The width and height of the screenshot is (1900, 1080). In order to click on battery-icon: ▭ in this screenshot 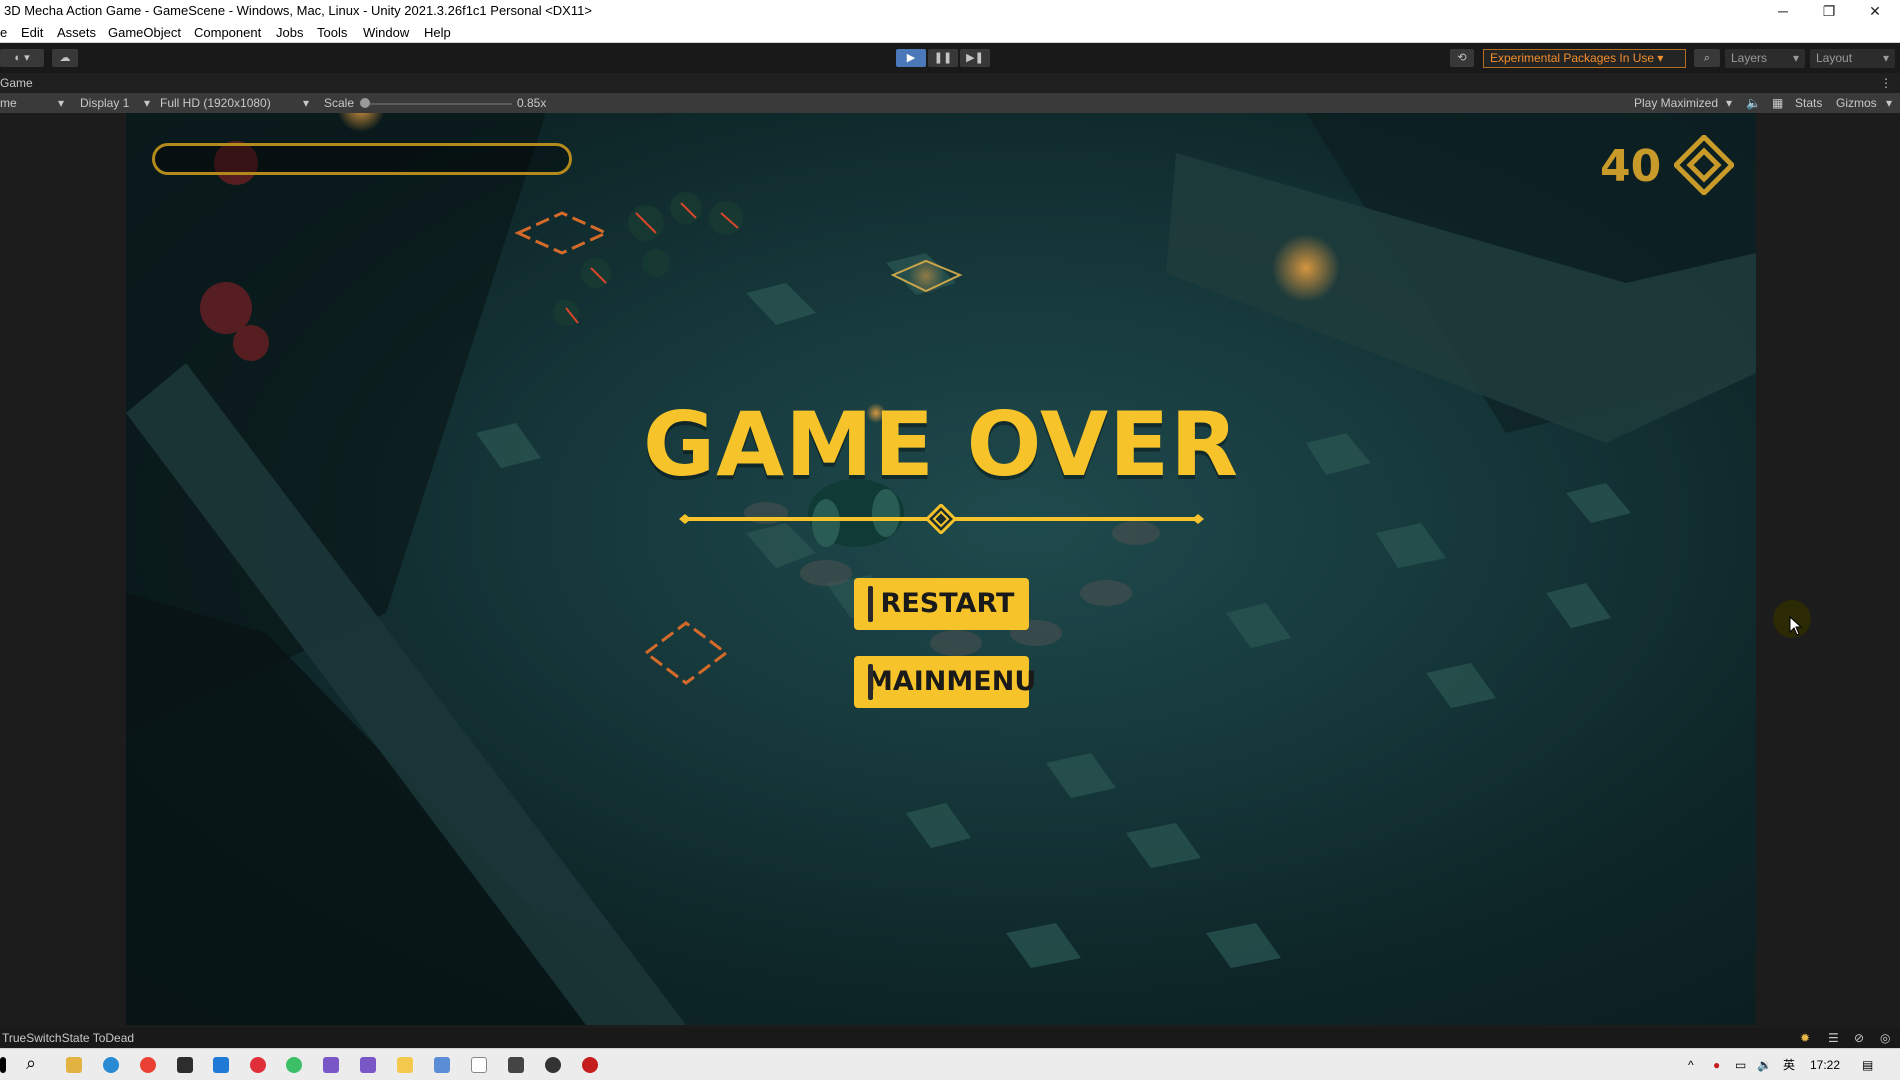, I will do `click(1740, 1064)`.